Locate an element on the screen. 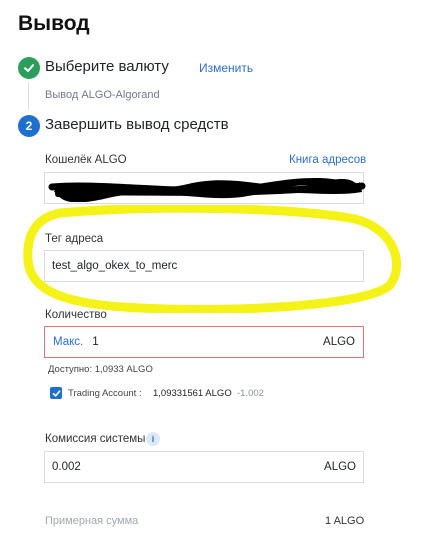  quantity-value: 1 is located at coordinates (95, 342).